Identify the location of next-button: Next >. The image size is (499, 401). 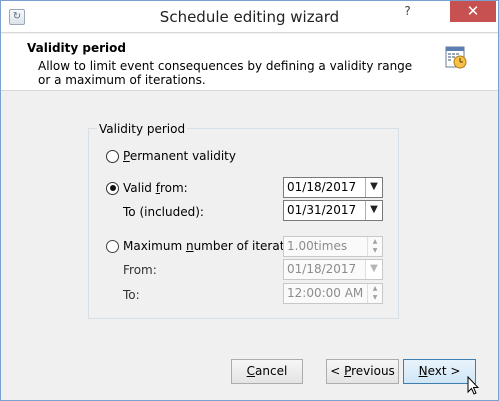
(439, 371).